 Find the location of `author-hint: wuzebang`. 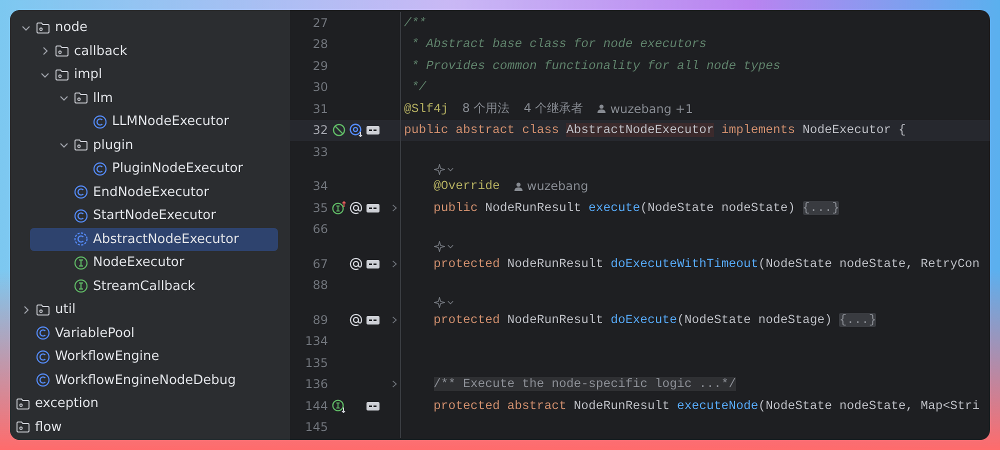

author-hint: wuzebang is located at coordinates (557, 186).